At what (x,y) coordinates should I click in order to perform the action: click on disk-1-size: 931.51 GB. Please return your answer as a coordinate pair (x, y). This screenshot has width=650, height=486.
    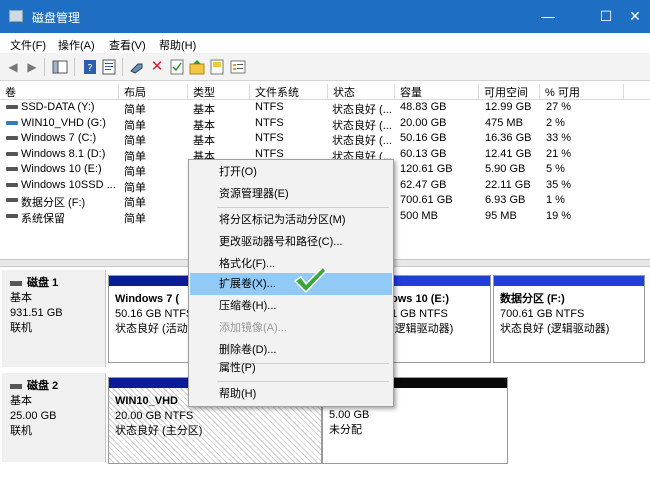
    Looking at the image, I should click on (36, 313).